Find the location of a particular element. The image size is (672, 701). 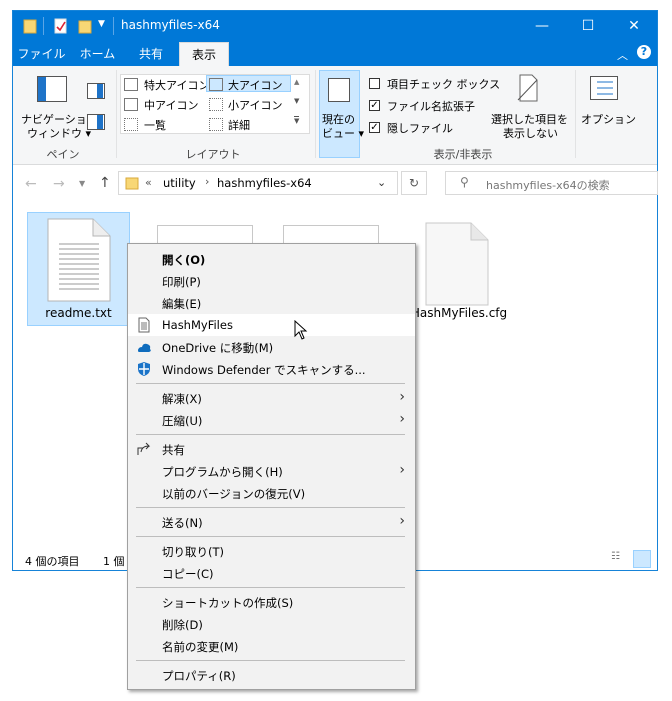

large-icons-icon is located at coordinates (216, 84).